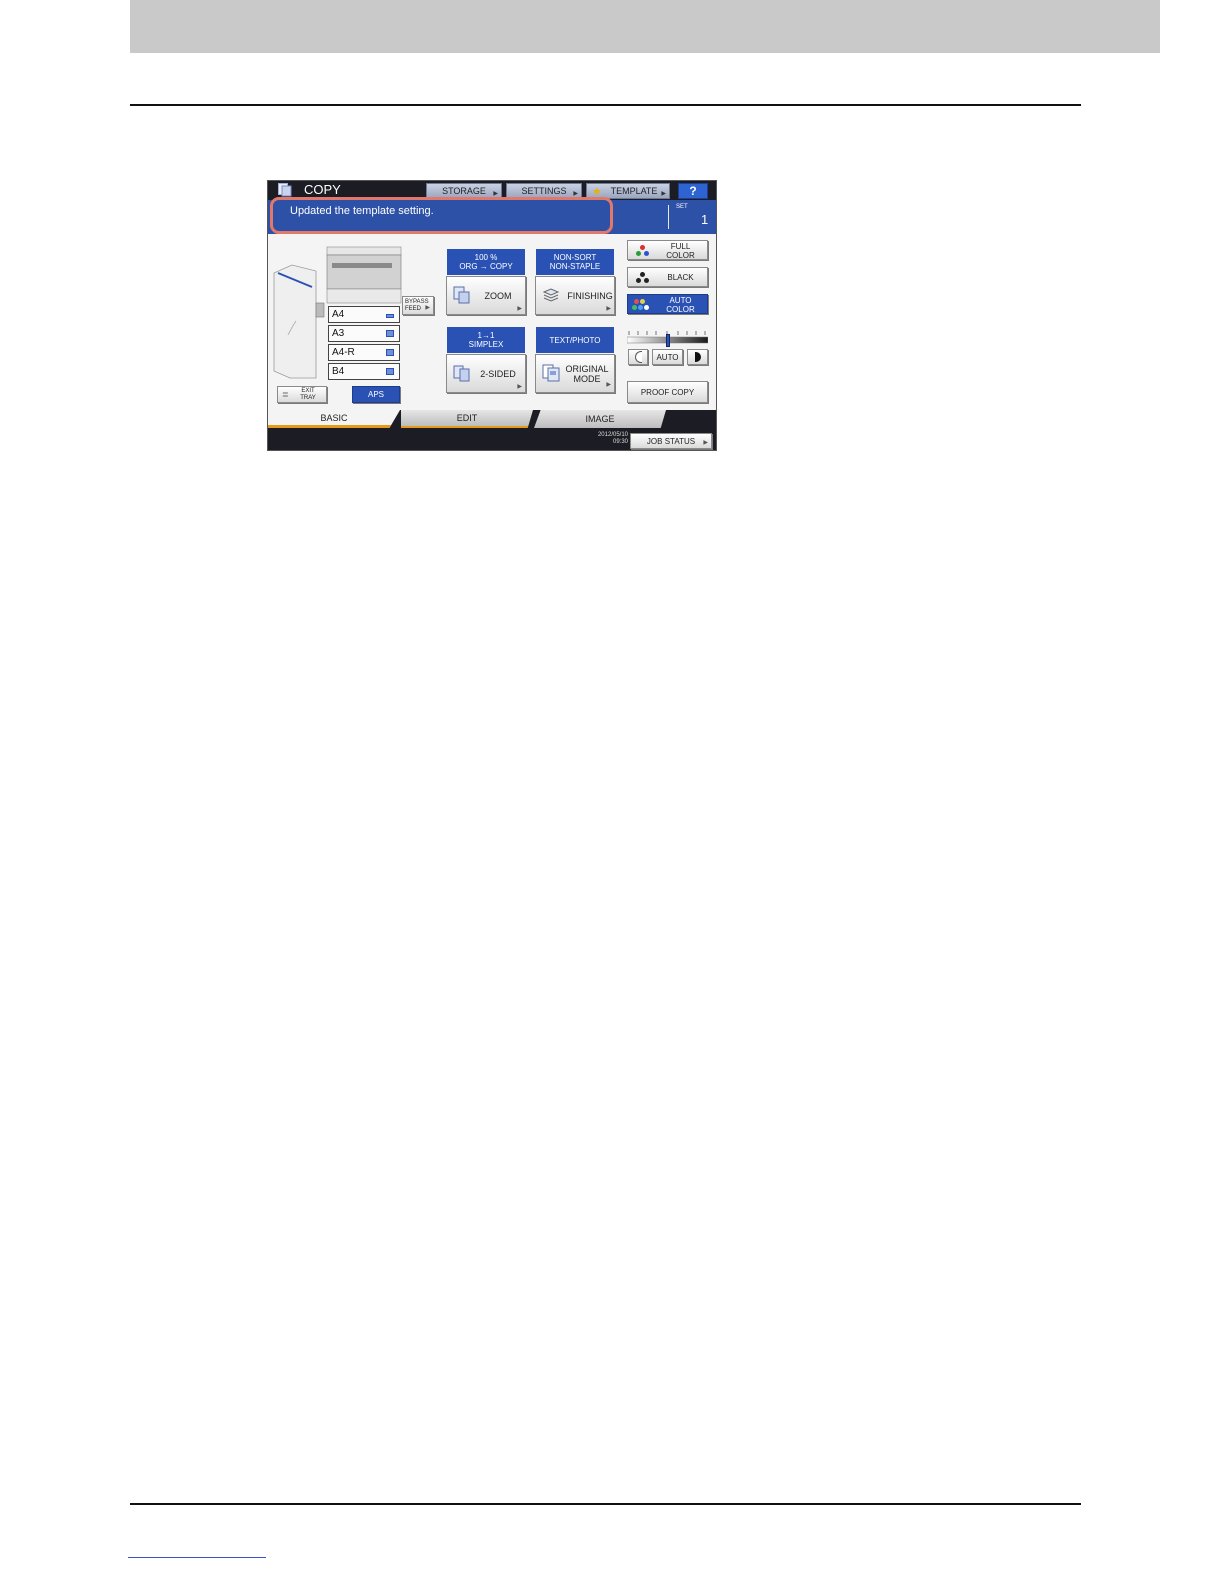 The height and width of the screenshot is (1584, 1224). Describe the element at coordinates (680, 255) in the screenshot. I see `full-color-label-2: COLOR` at that location.